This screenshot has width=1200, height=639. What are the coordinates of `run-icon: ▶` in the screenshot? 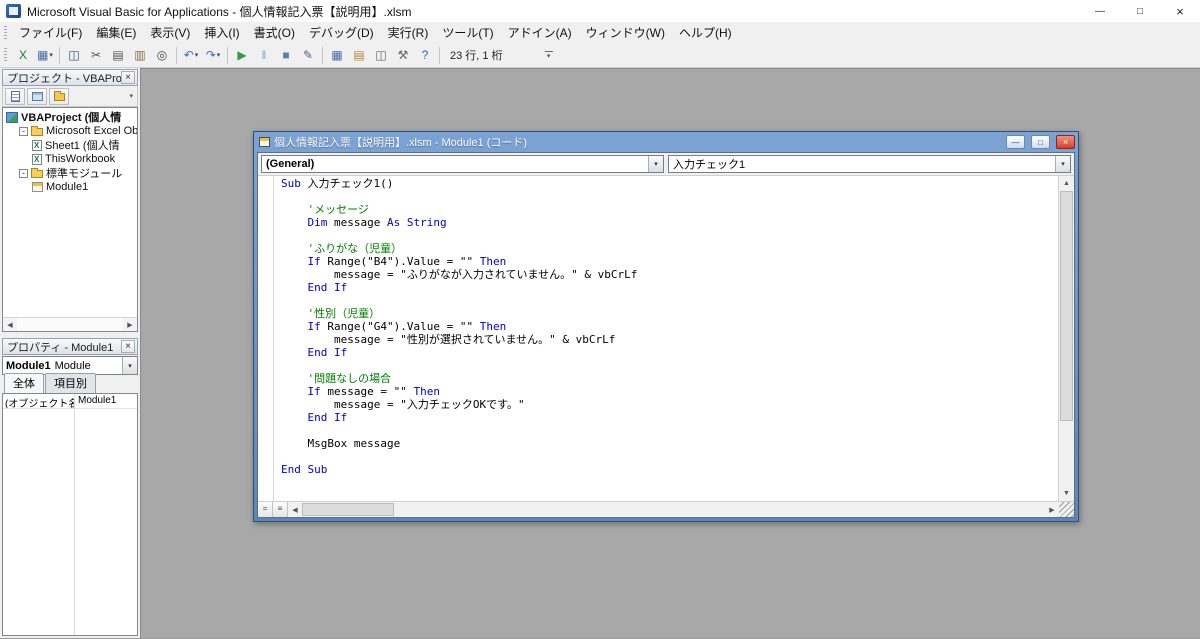 It's located at (242, 55).